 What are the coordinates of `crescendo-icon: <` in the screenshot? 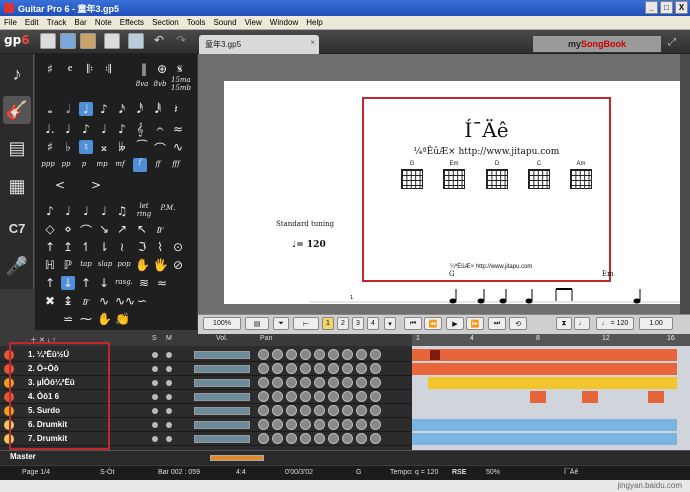 It's located at (60, 185).